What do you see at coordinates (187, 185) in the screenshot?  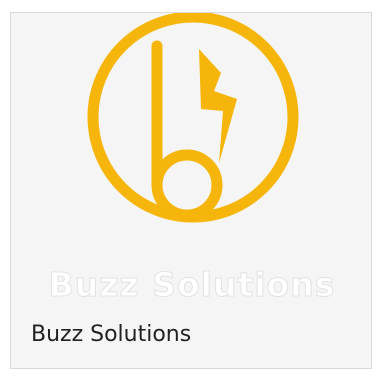 I see `logo-bowl` at bounding box center [187, 185].